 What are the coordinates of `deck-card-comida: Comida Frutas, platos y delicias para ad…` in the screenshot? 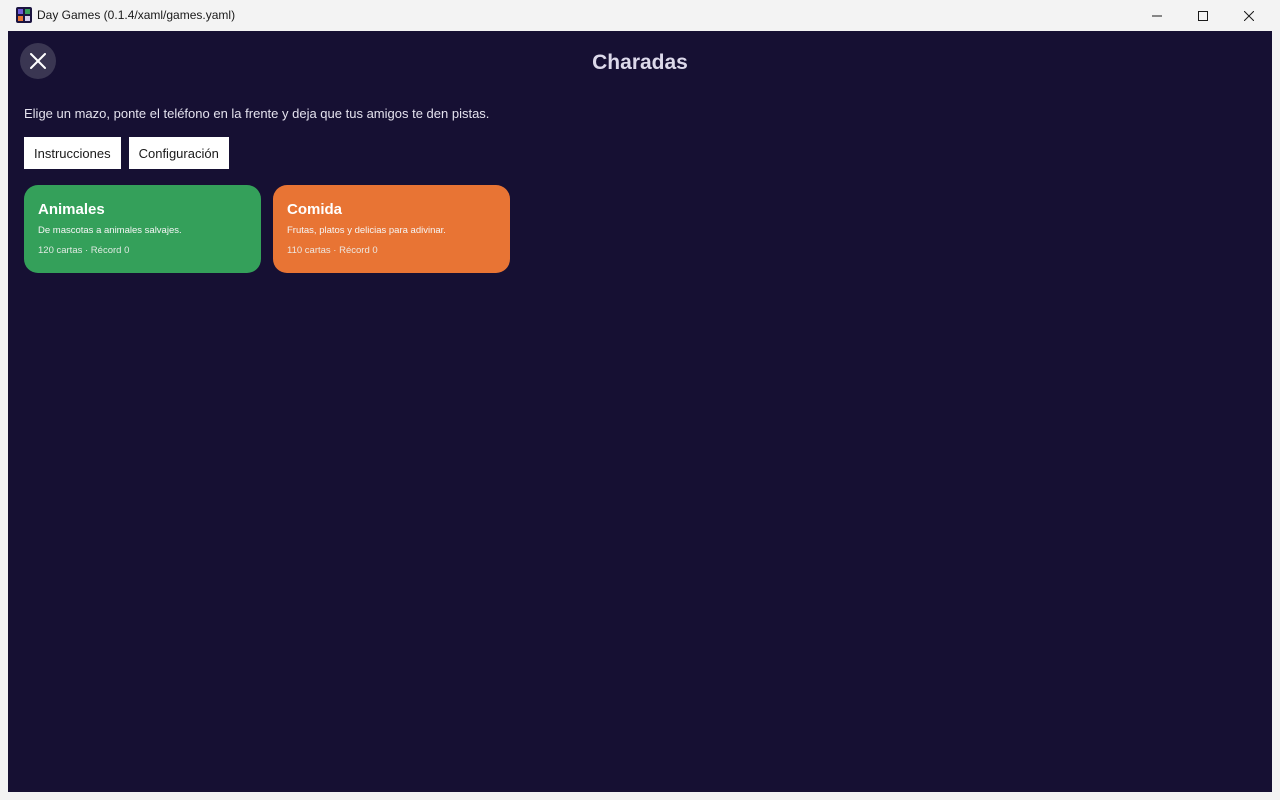 It's located at (391, 229).